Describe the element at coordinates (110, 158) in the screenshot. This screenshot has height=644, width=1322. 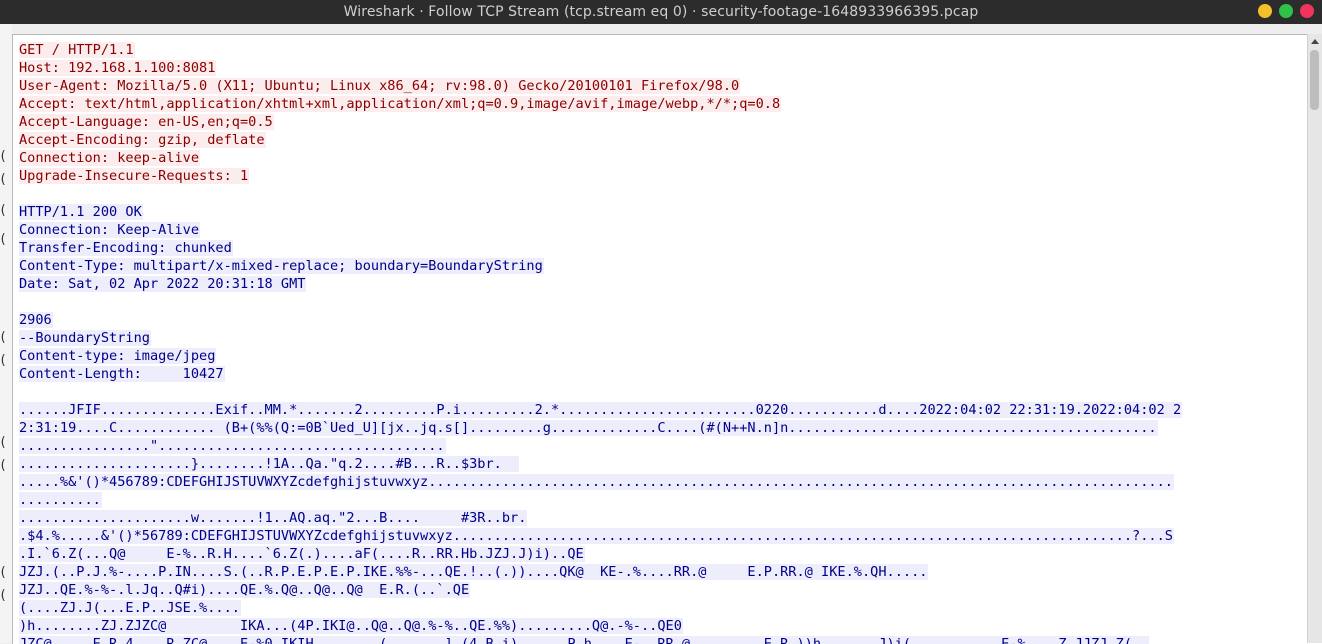
I see `client-text: Connection: keep-alive` at that location.